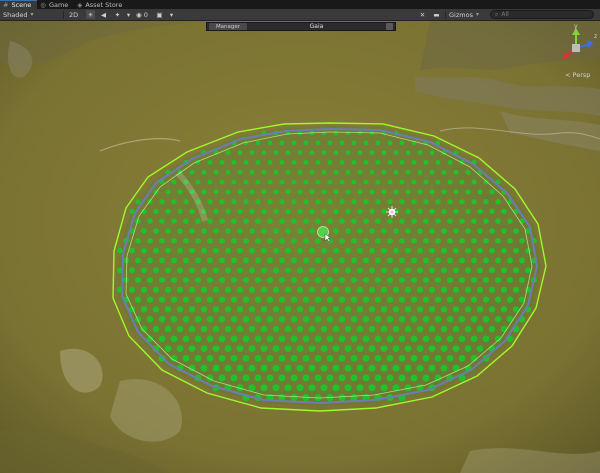  What do you see at coordinates (117, 14) in the screenshot?
I see `effects-toggle-icon: ✦` at bounding box center [117, 14].